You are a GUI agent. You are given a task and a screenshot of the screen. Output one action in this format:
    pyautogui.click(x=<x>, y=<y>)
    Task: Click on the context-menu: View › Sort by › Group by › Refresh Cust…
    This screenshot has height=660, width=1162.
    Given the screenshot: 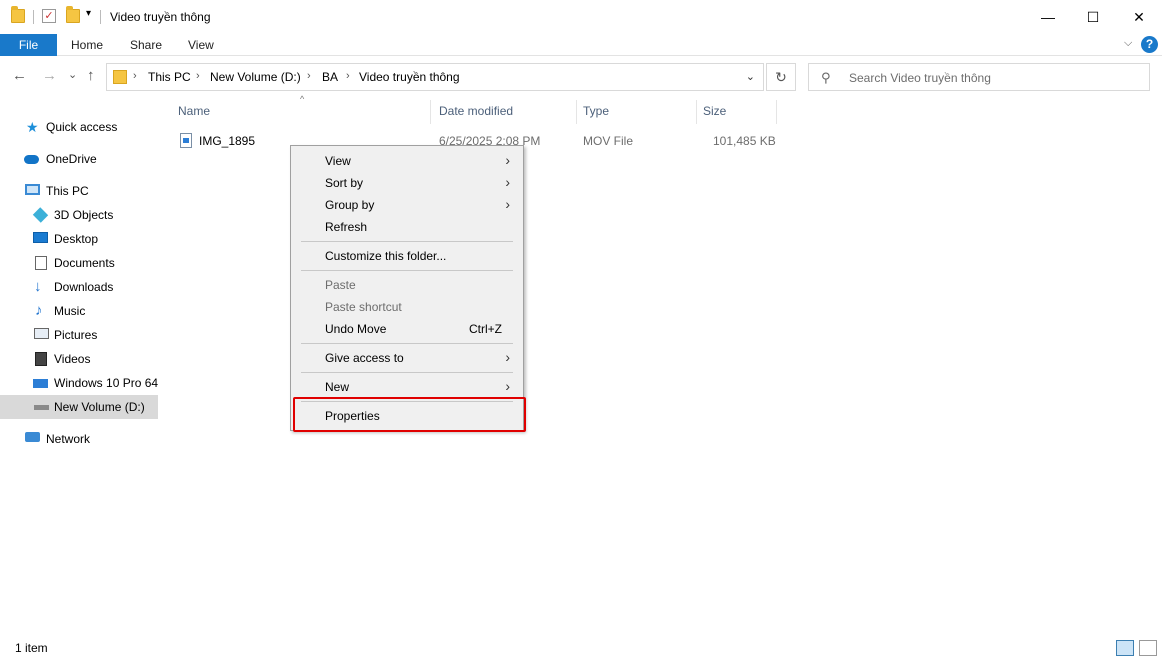 What is the action you would take?
    pyautogui.click(x=407, y=288)
    